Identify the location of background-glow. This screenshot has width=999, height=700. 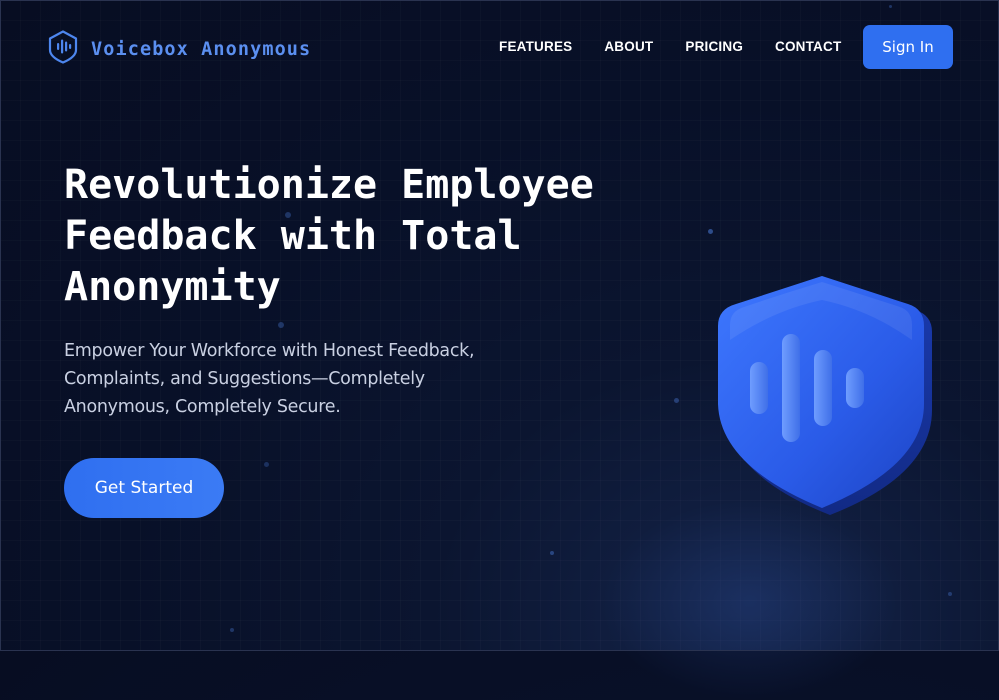
(750, 600).